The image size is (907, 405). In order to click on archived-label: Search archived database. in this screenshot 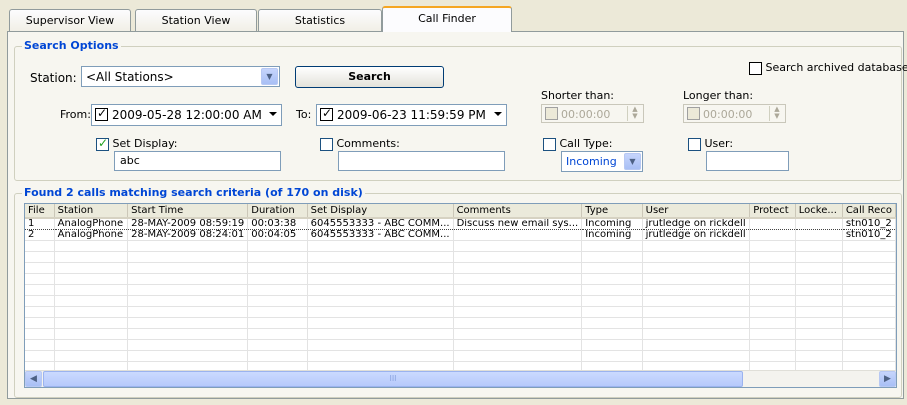, I will do `click(836, 67)`.